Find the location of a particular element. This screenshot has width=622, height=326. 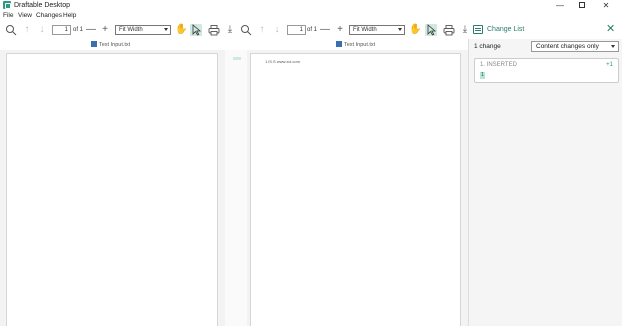

window-close-button: ✕ is located at coordinates (606, 5).